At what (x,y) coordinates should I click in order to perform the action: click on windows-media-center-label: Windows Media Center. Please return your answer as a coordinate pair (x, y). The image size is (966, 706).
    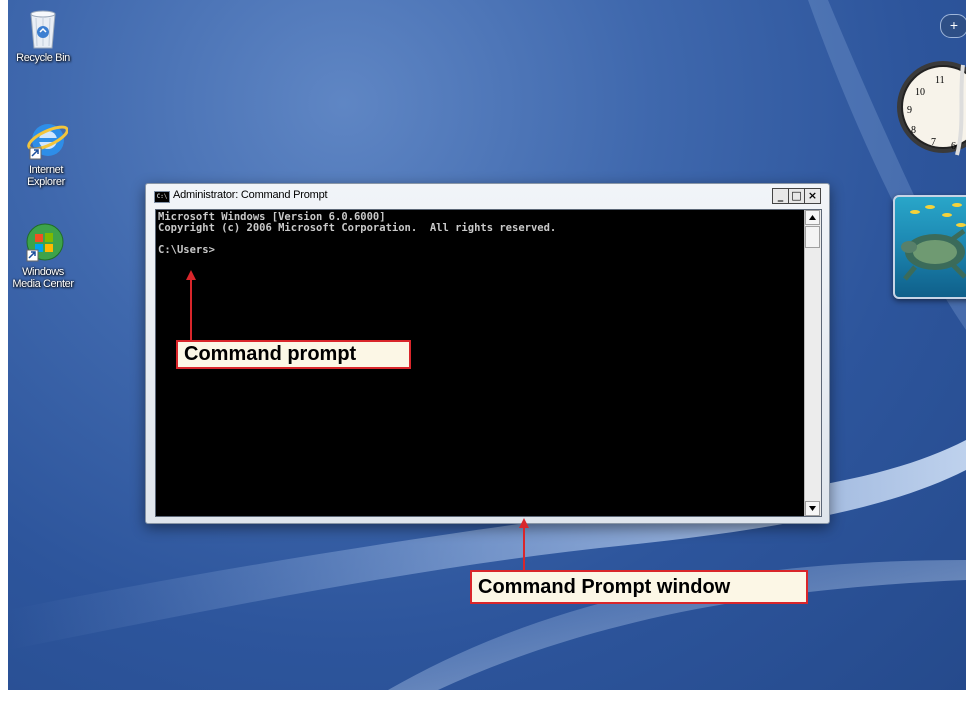
    Looking at the image, I should click on (45, 278).